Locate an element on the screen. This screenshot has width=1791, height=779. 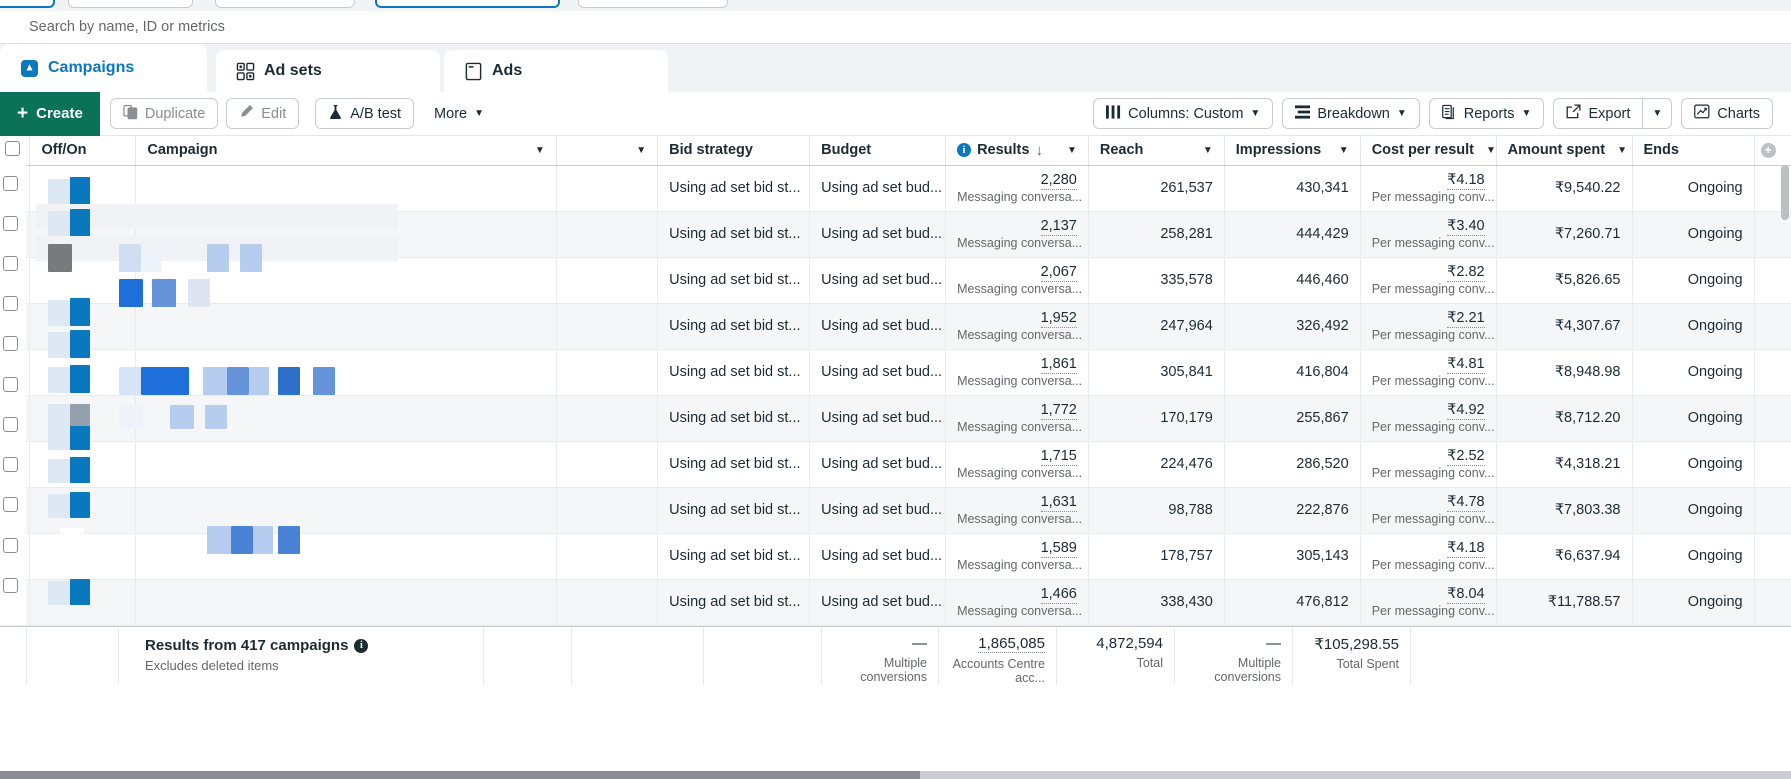
col-impressions: Impressions ▼ is located at coordinates (1292, 151).